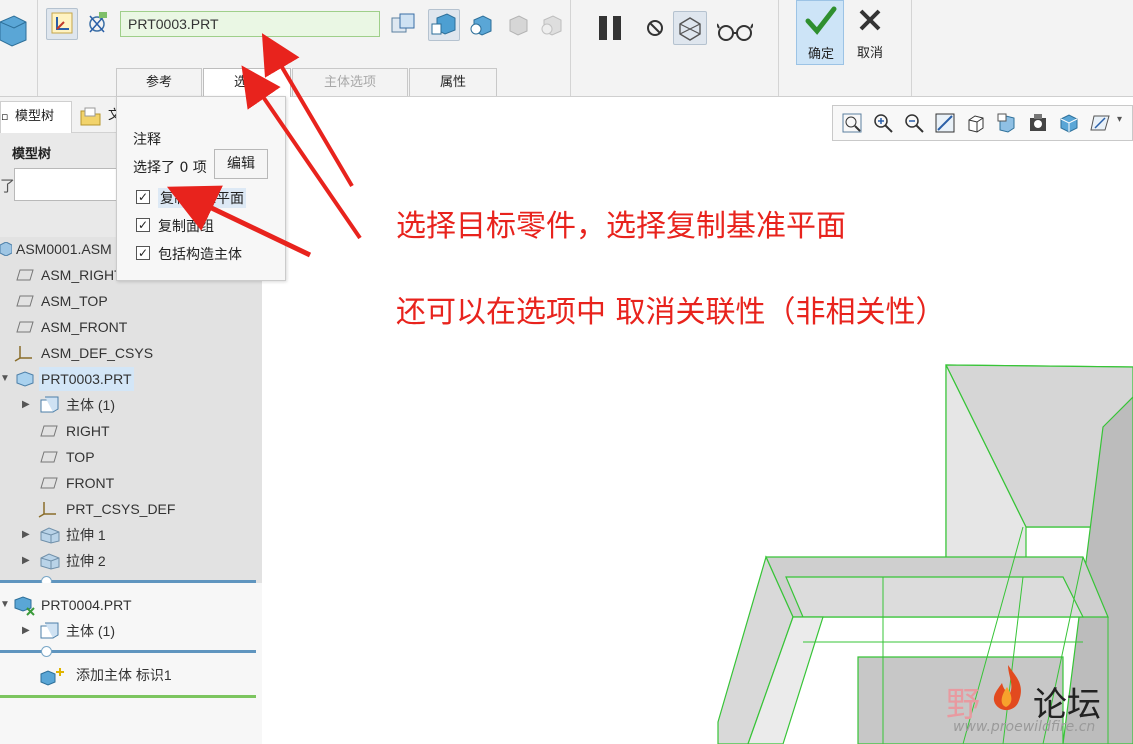 This screenshot has width=1133, height=744. I want to click on curve-copy-icon, so click(551, 25).